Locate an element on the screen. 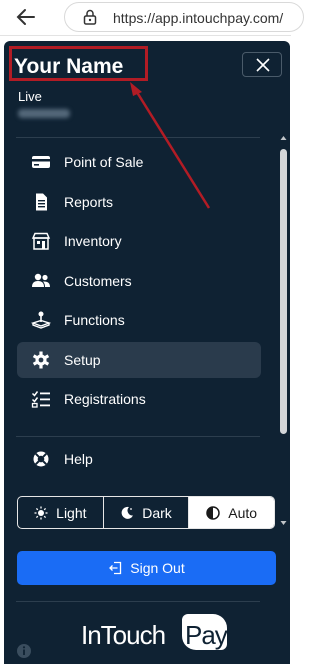  credit-card-icon is located at coordinates (41, 162).